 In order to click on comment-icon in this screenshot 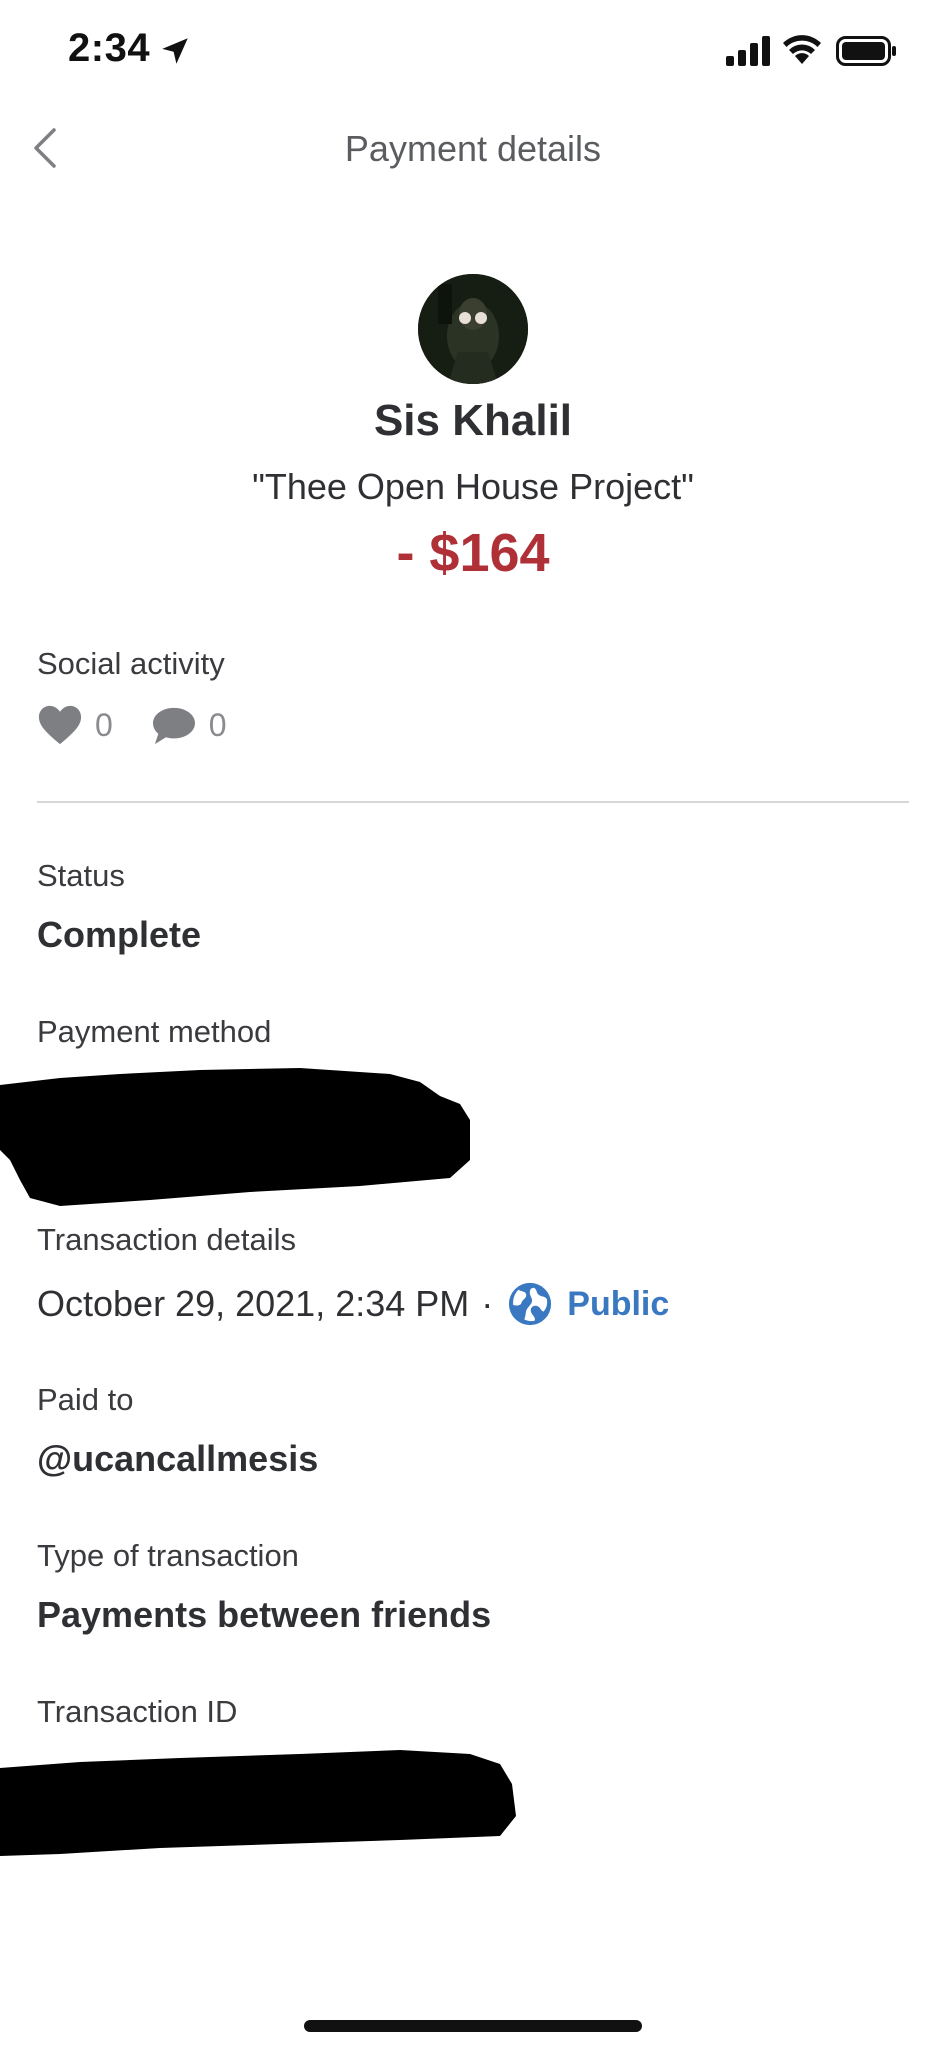, I will do `click(174, 725)`.